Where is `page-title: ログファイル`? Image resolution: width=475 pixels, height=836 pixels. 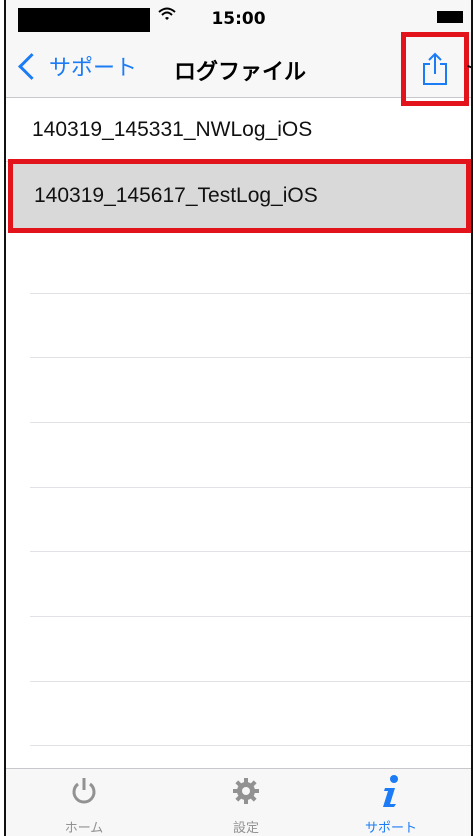
page-title: ログファイル is located at coordinates (240, 72).